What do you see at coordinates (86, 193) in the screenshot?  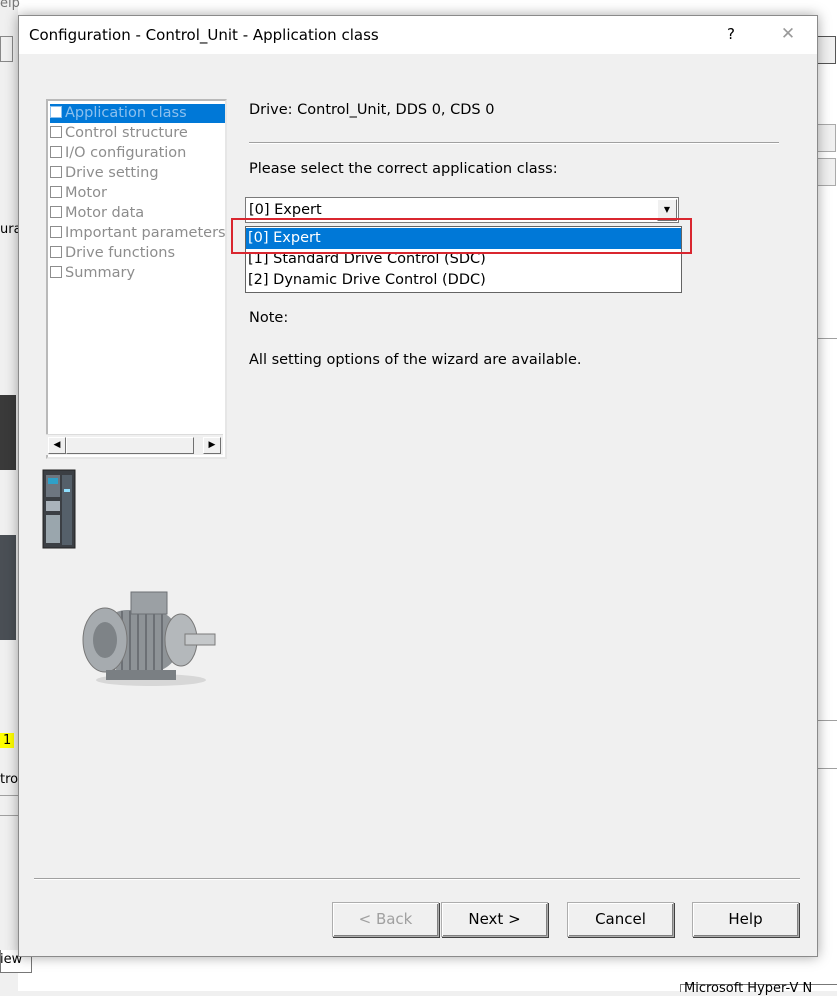 I see `step-label: Motor` at bounding box center [86, 193].